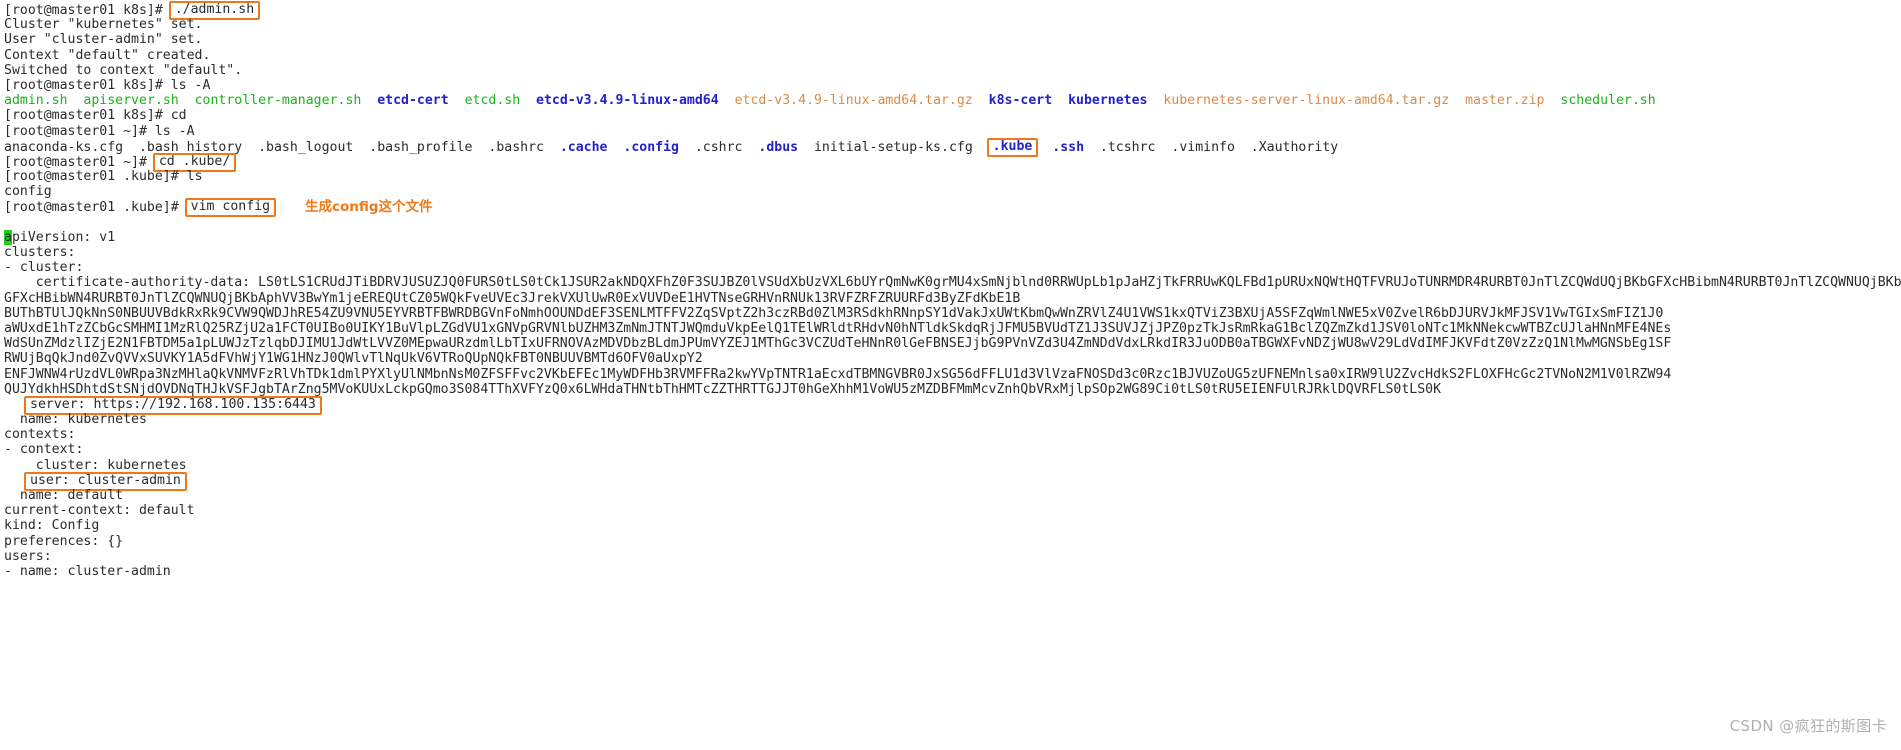 Image resolution: width=1901 pixels, height=750 pixels. I want to click on prompt-line: [root@master01 ~]# cd .kube/, so click(952, 162).